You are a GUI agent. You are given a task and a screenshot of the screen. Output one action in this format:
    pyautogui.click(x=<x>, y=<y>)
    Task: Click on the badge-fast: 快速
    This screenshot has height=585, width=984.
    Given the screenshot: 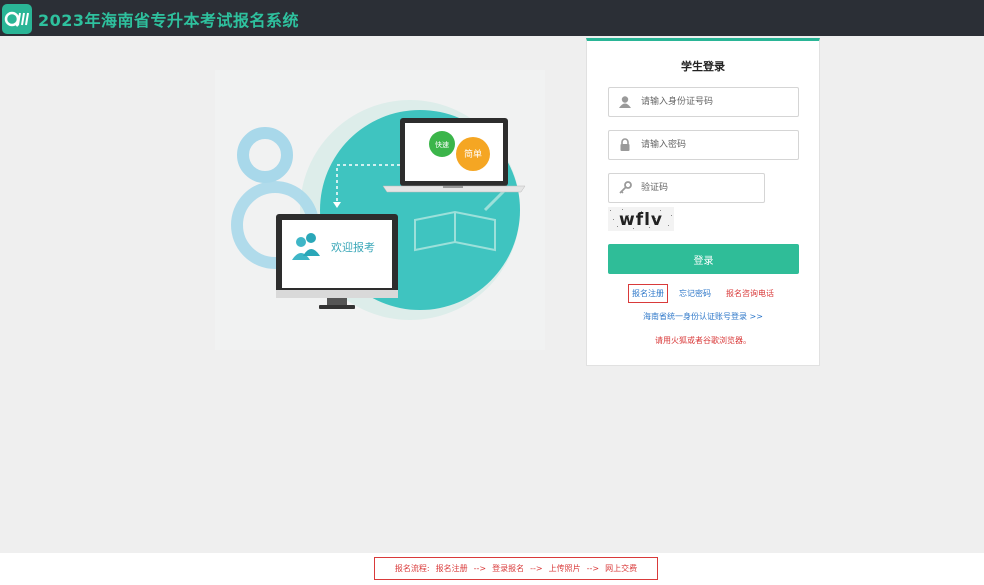 What is the action you would take?
    pyautogui.click(x=442, y=144)
    